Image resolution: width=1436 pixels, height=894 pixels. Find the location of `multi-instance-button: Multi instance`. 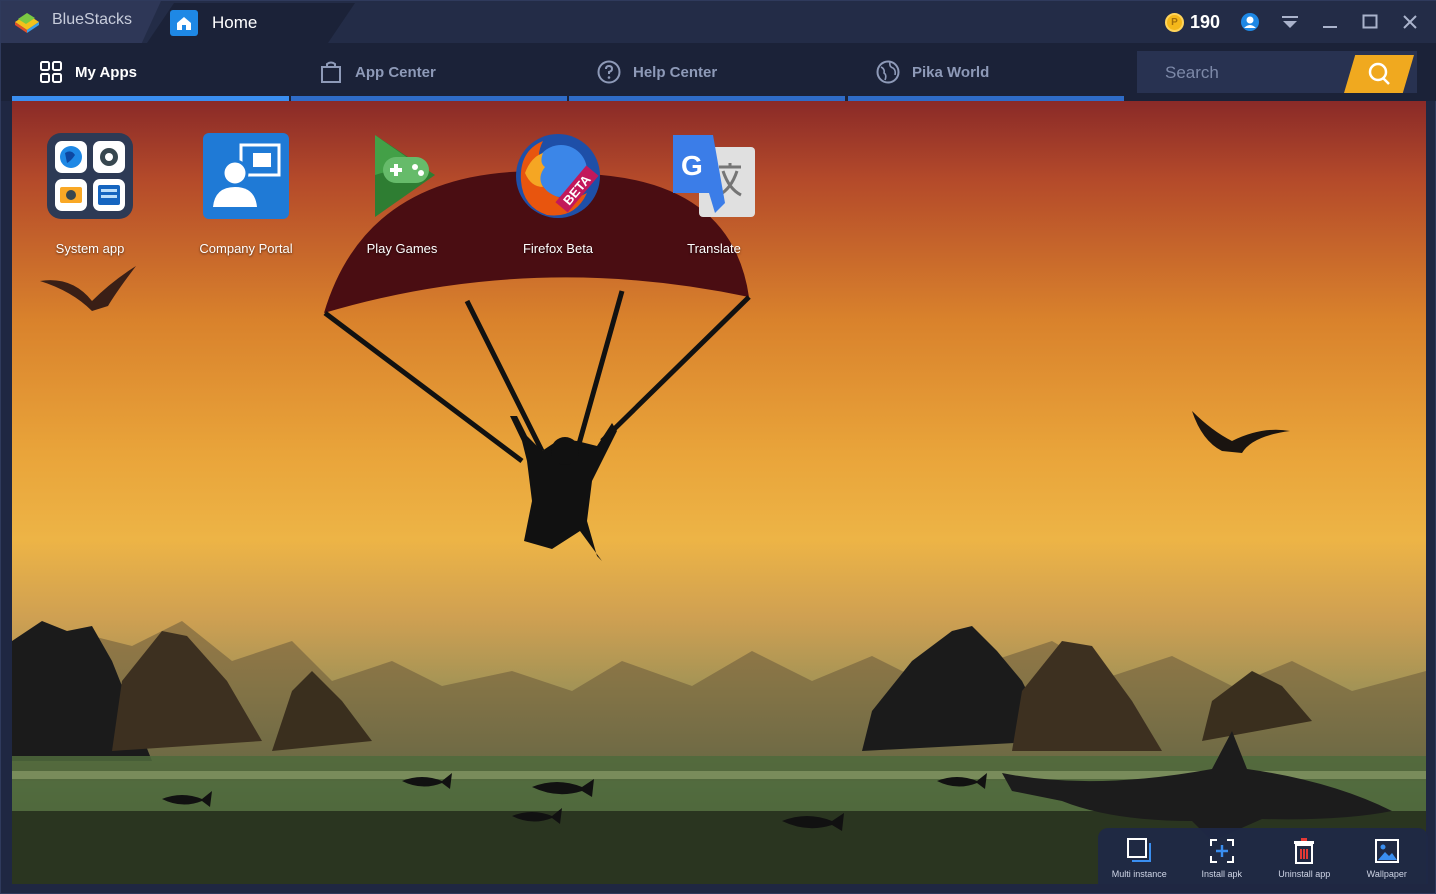

multi-instance-button: Multi instance is located at coordinates (1139, 857).